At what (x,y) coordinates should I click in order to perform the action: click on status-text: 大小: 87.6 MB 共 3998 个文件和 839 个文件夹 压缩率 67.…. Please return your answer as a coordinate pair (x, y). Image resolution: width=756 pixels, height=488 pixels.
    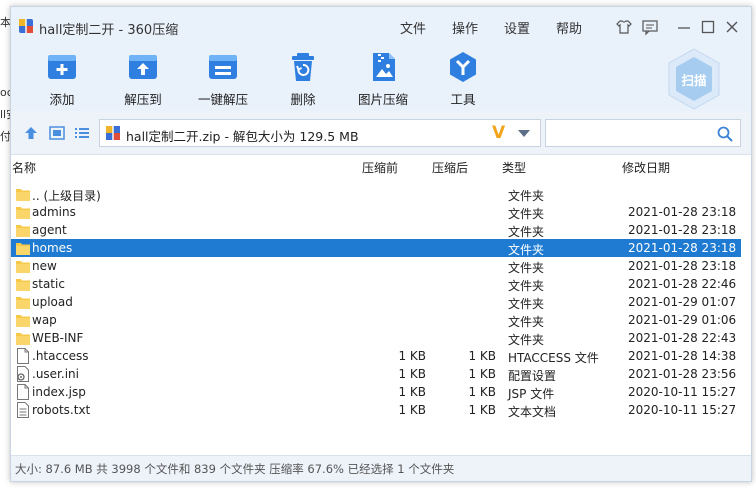
    Looking at the image, I should click on (235, 469).